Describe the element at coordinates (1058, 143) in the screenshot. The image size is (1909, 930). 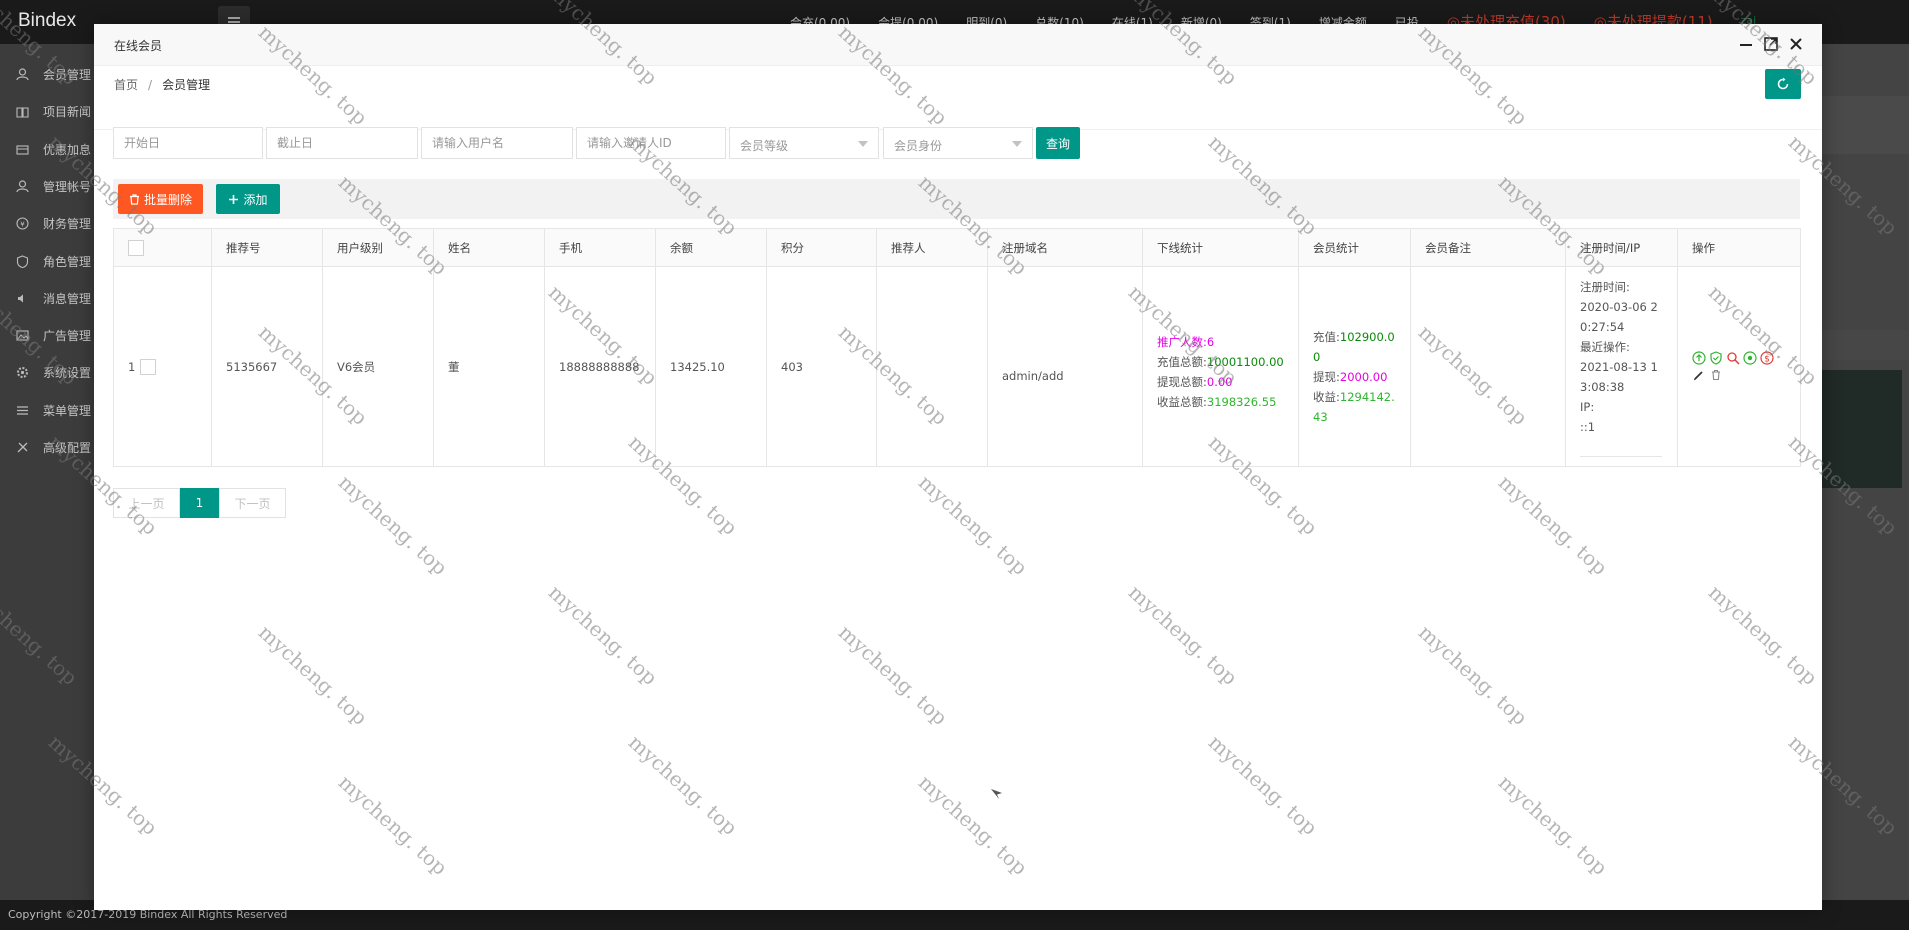
I see `query-button: 查询` at that location.